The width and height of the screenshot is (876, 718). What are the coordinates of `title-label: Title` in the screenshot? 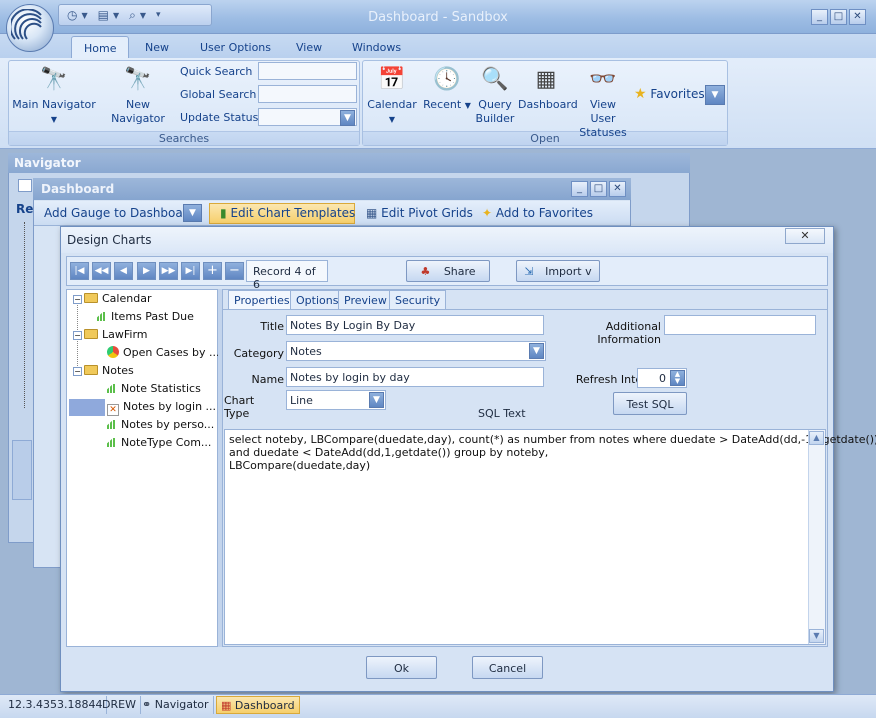 It's located at (272, 326).